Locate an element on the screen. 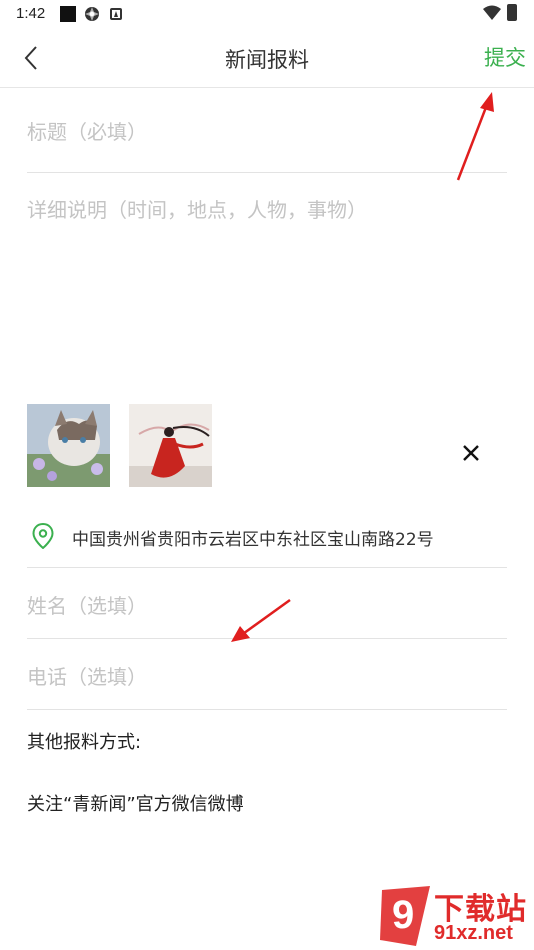 The image size is (534, 950). detail-placeholder: 详细说明（时间，地点，人物，事物） is located at coordinates (197, 210).